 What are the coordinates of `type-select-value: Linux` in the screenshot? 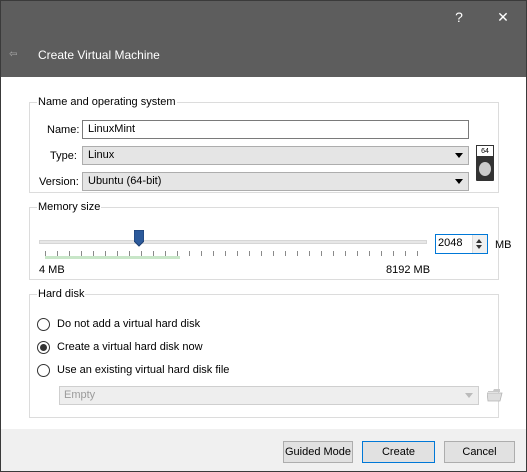 It's located at (101, 155).